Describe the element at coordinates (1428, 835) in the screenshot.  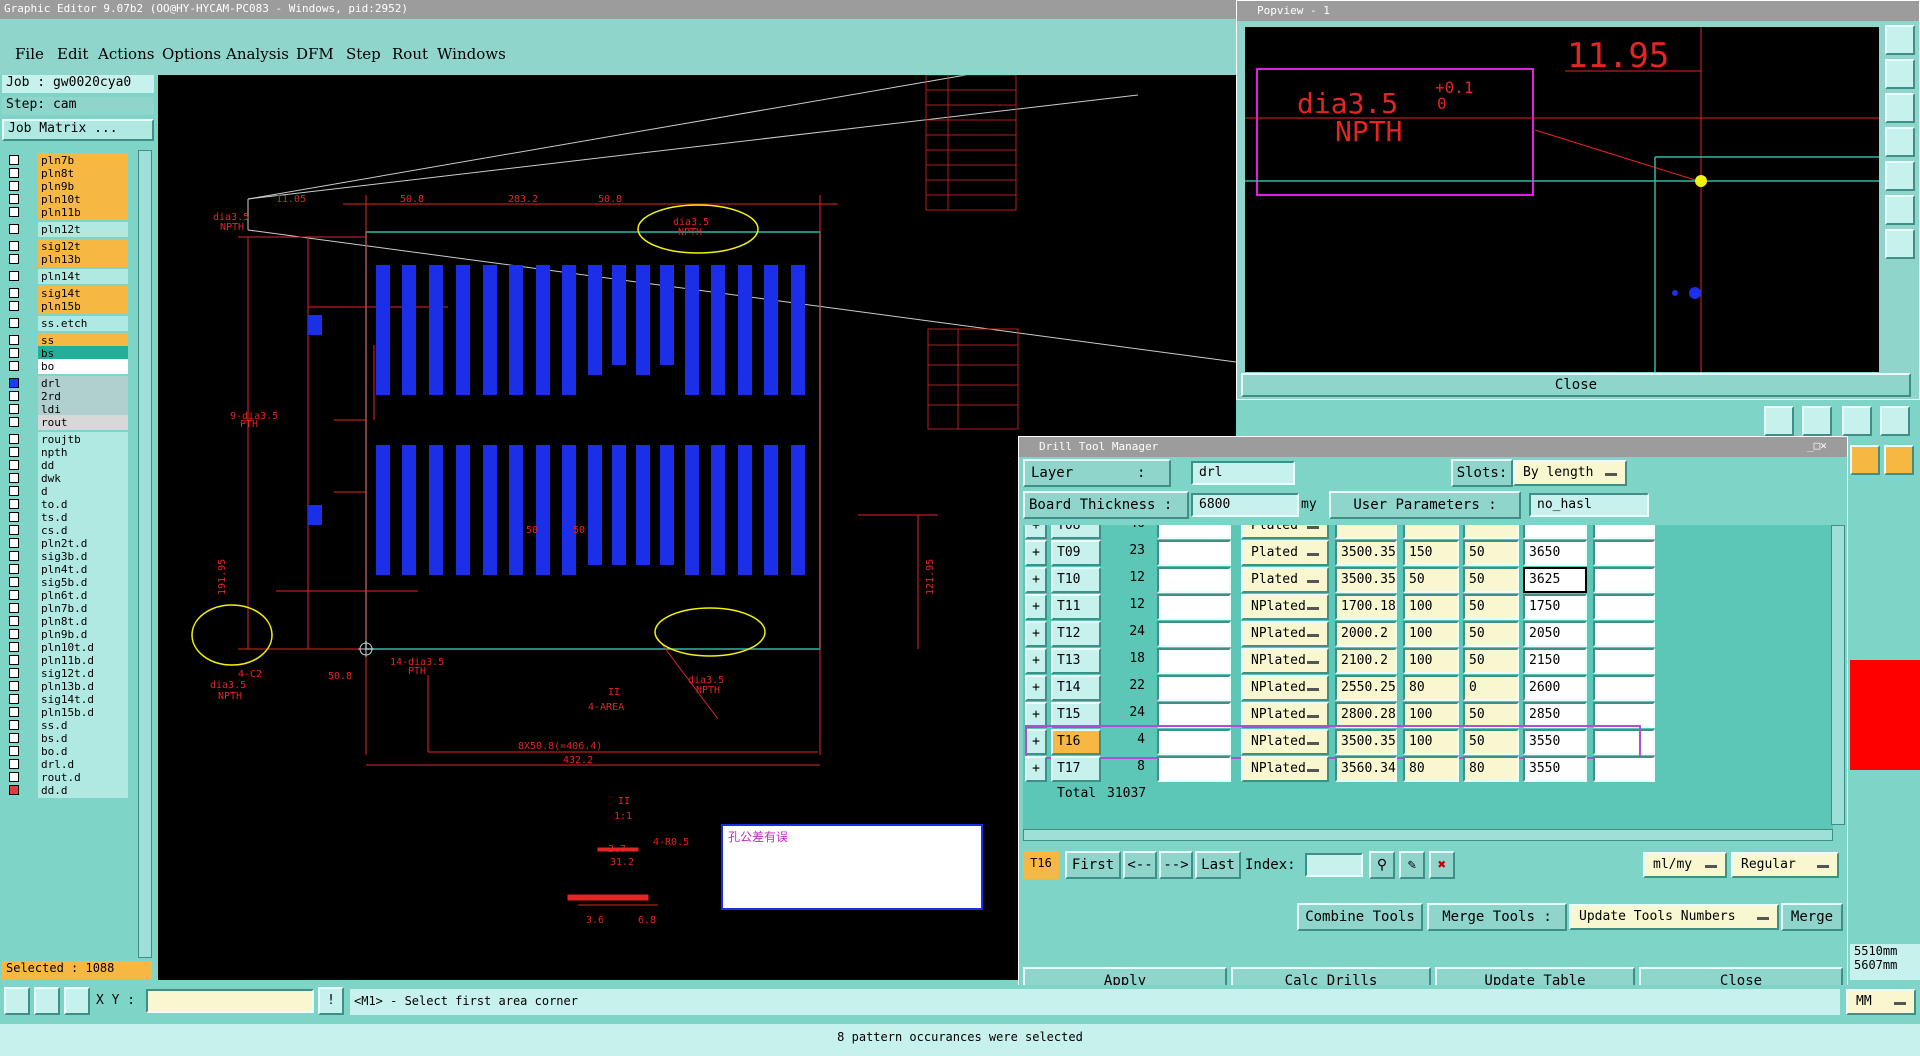
I see `table-hscroll` at that location.